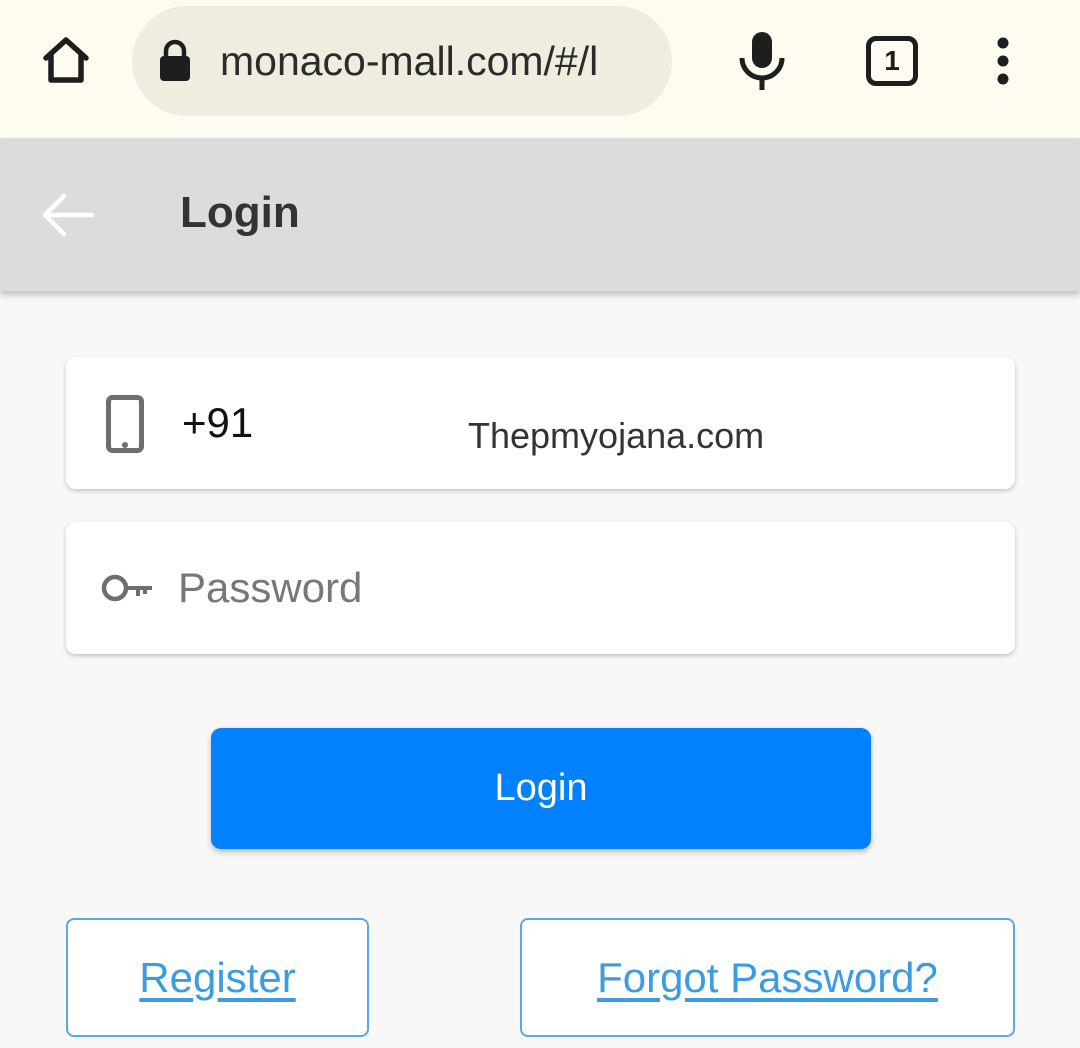 The image size is (1080, 1048). I want to click on more-vert-icon, so click(1003, 61).